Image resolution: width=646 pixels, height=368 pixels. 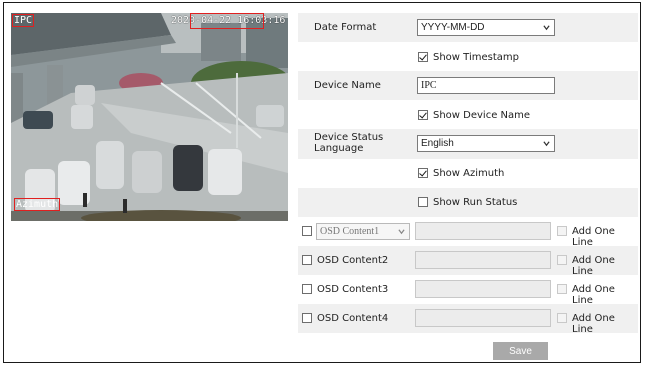 I want to click on osd-device-name-text: IPC, so click(x=23, y=20).